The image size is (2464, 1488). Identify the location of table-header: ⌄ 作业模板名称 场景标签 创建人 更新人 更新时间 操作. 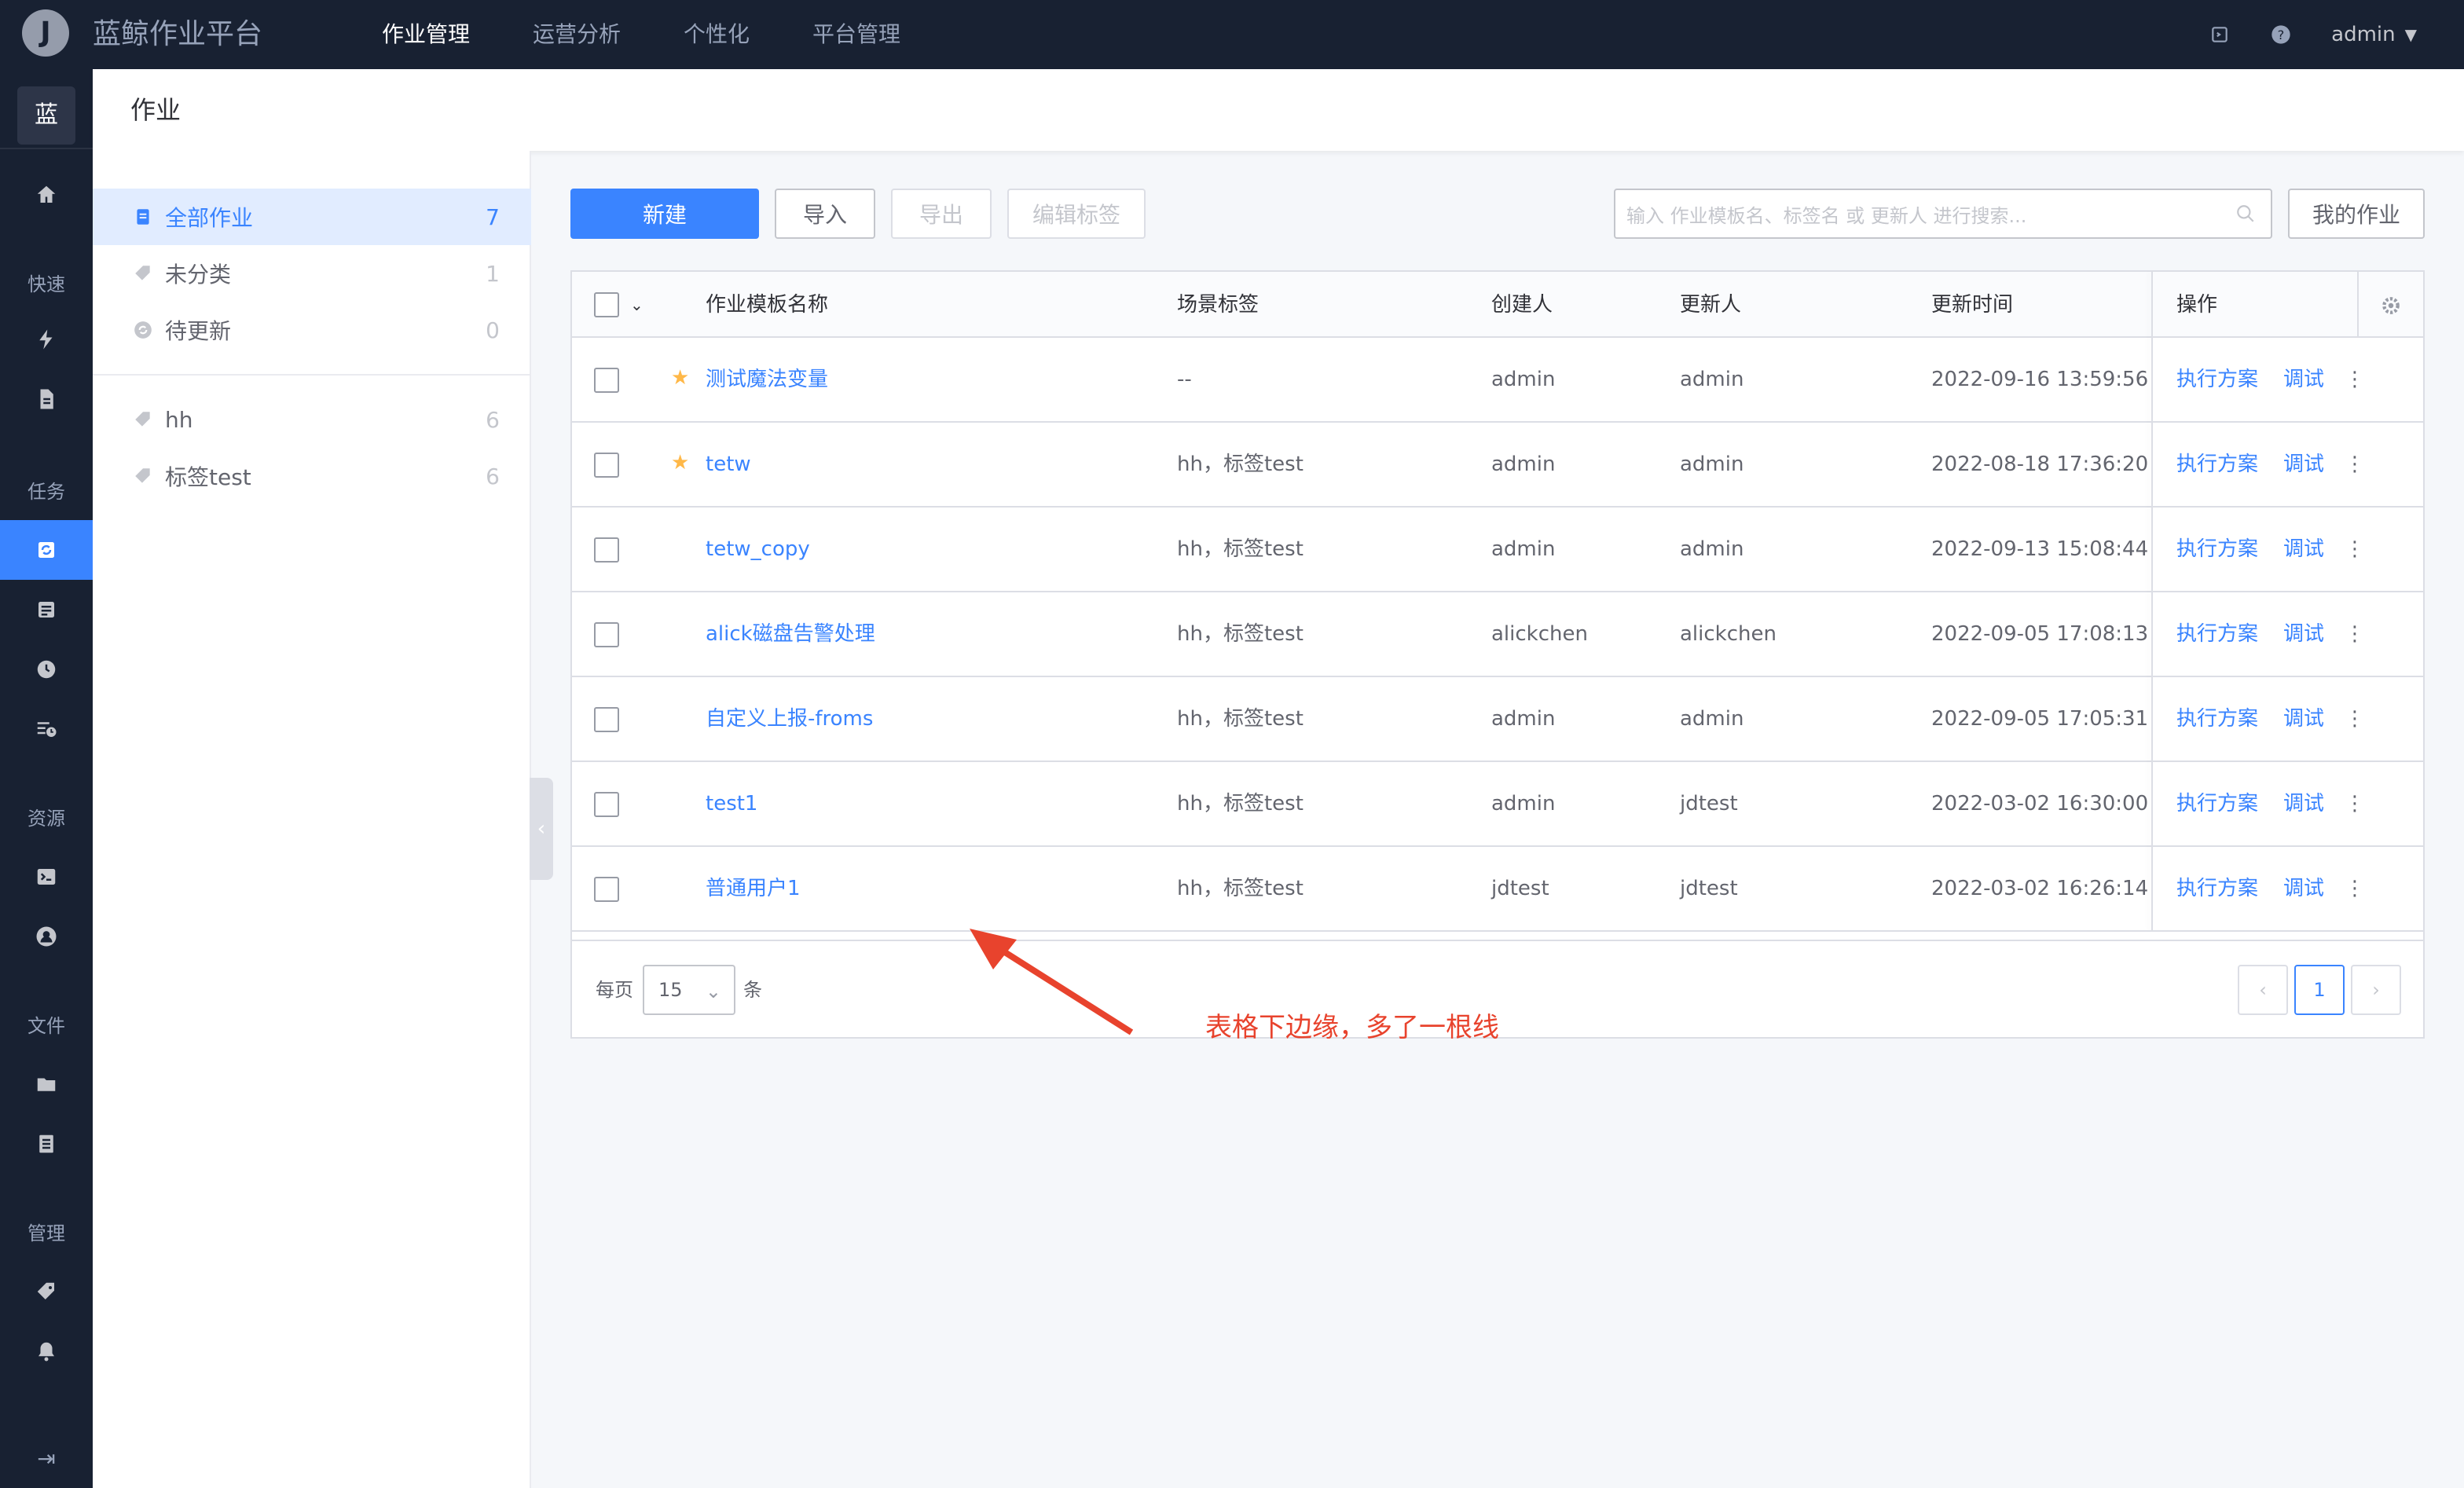
(1497, 305).